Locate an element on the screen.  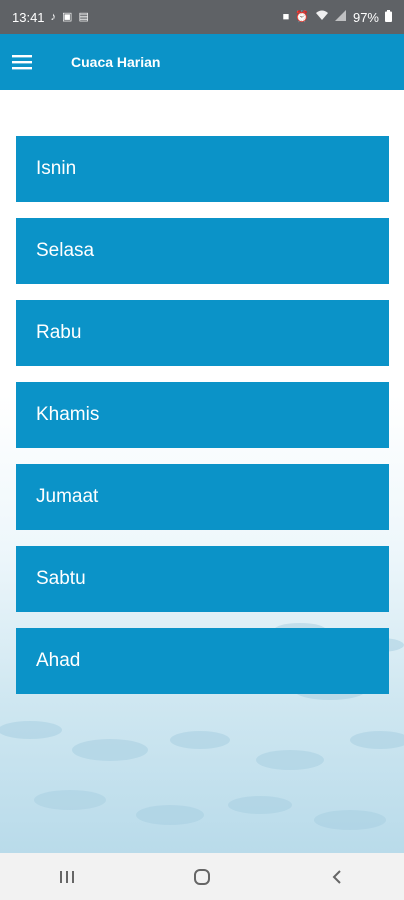
day-item-sabtu: Sabtu is located at coordinates (202, 579).